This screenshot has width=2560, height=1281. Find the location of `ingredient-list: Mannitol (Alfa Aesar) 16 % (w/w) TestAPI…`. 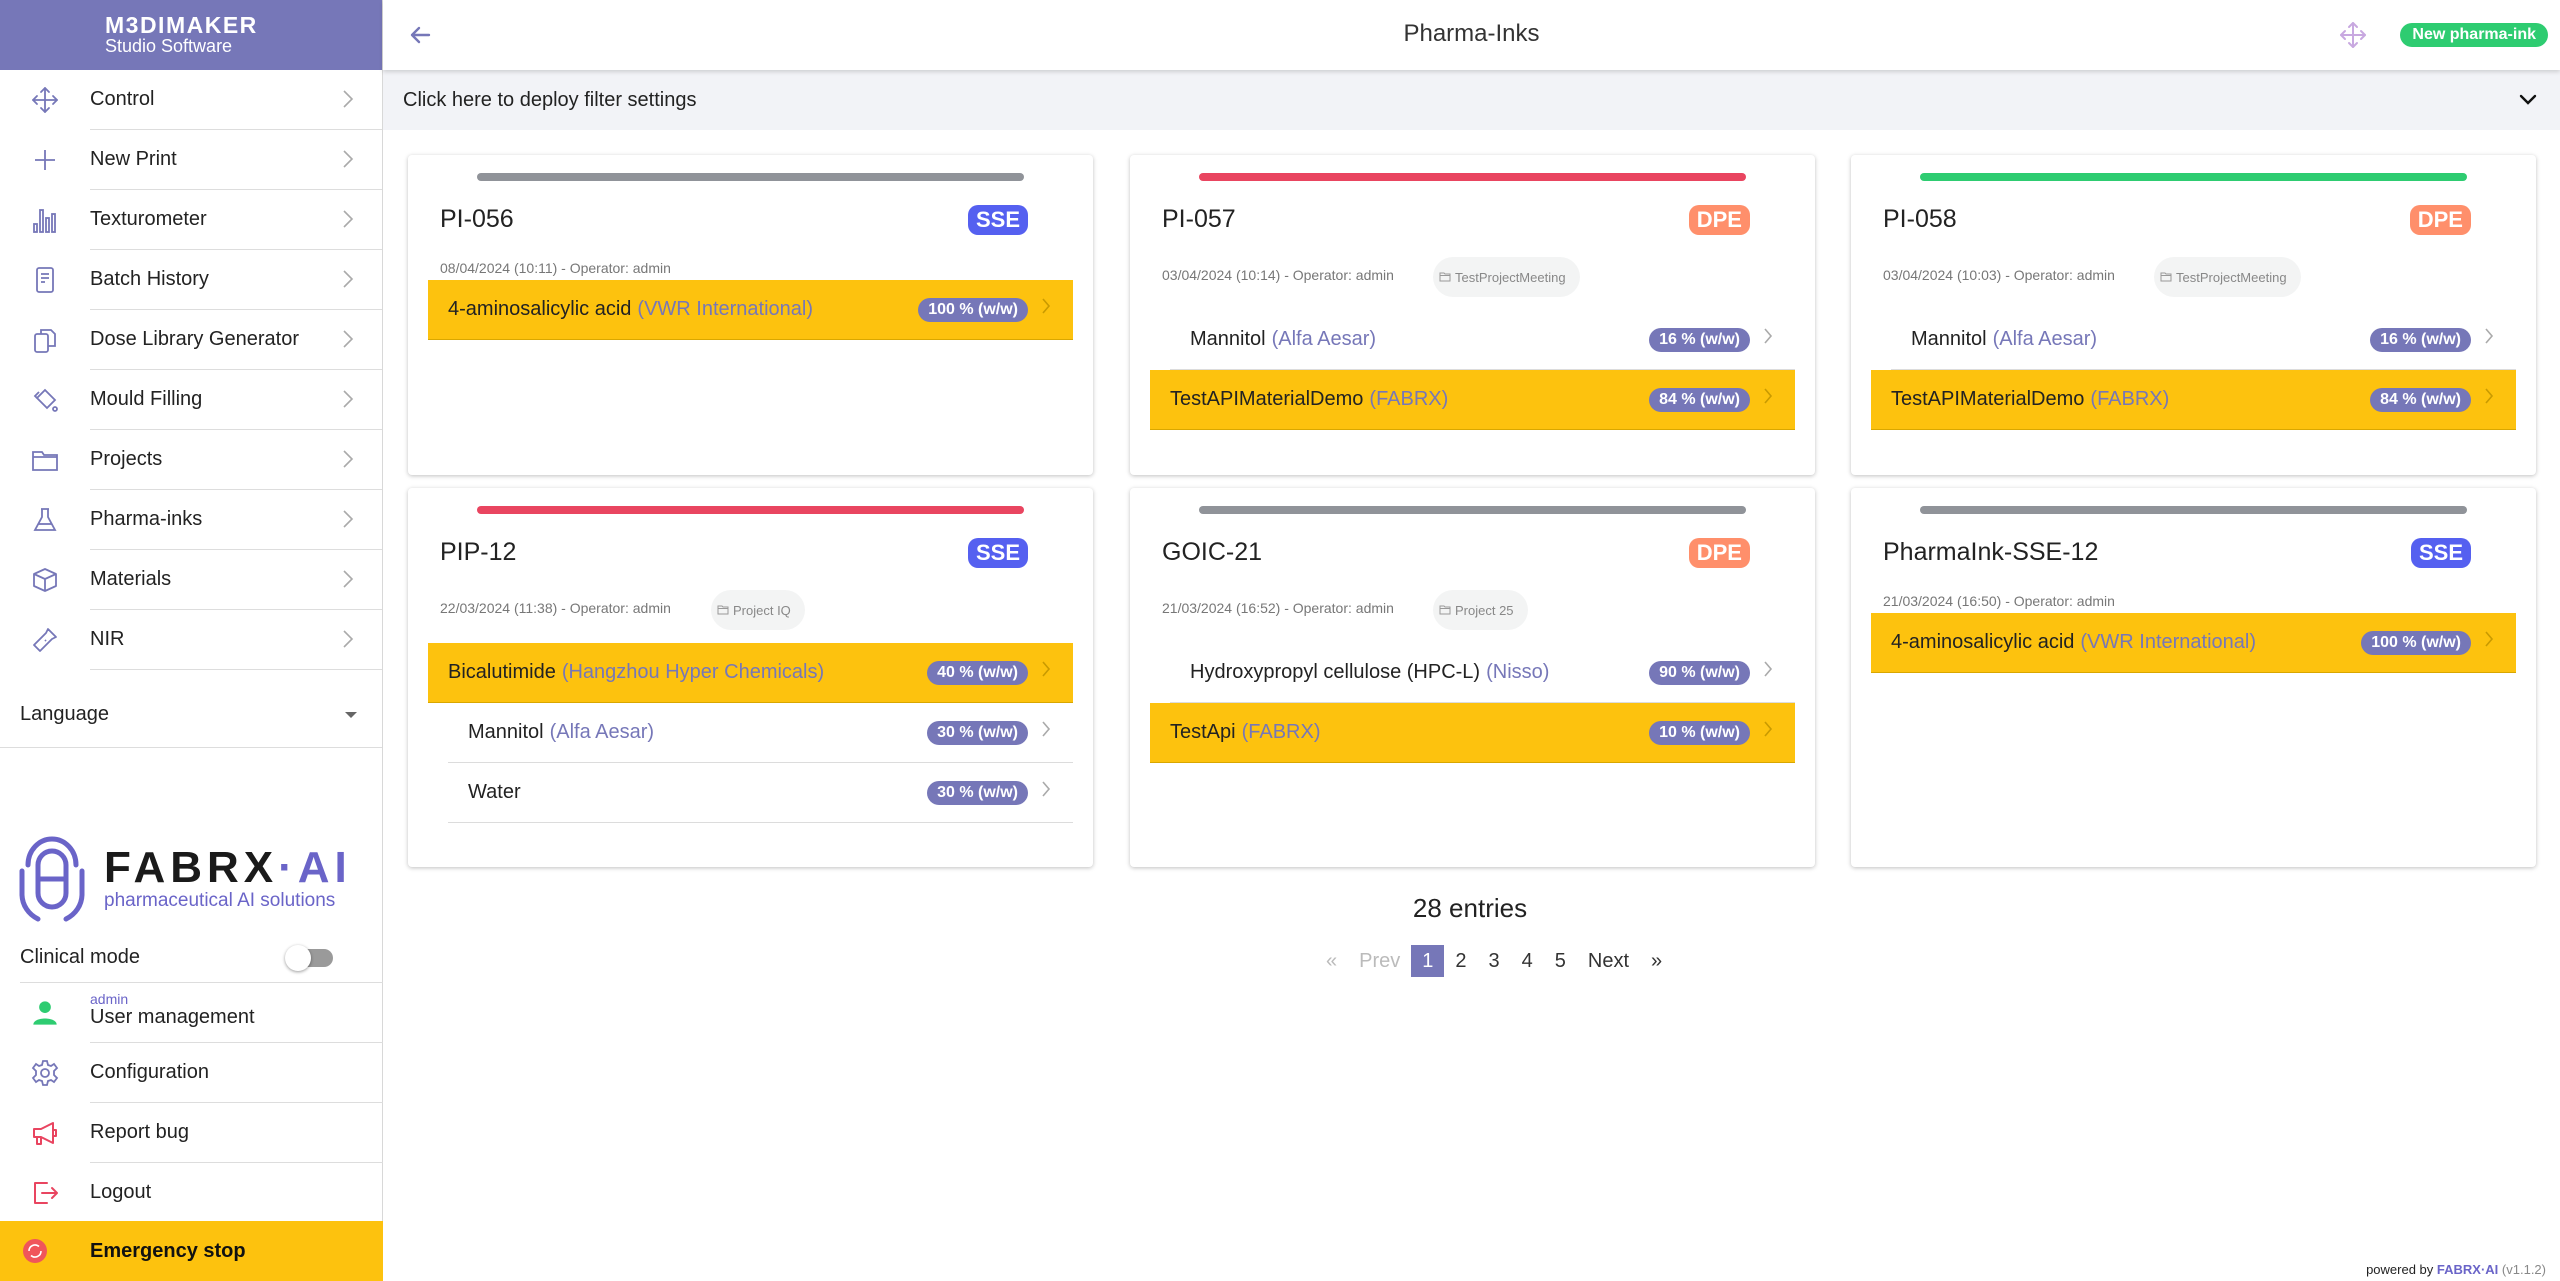

ingredient-list: Mannitol (Alfa Aesar) 16 % (w/w) TestAPI… is located at coordinates (1472, 370).